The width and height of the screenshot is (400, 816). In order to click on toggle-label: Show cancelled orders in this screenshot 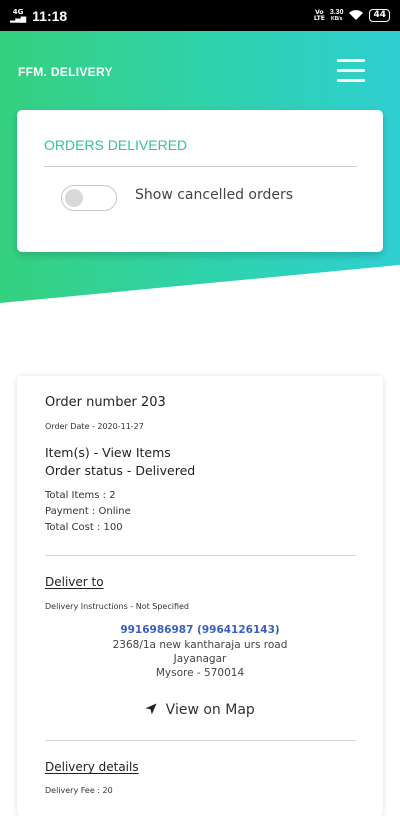, I will do `click(214, 195)`.